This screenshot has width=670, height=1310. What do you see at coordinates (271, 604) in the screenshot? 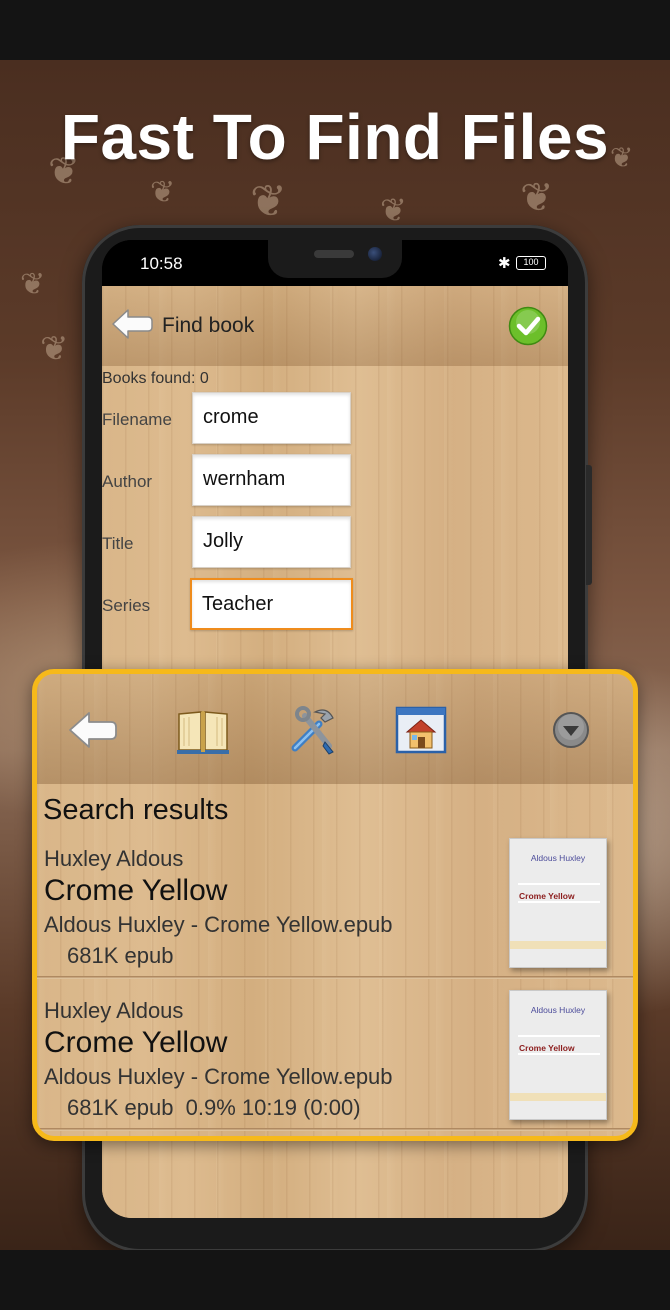
I see `series-input: Teacher` at bounding box center [271, 604].